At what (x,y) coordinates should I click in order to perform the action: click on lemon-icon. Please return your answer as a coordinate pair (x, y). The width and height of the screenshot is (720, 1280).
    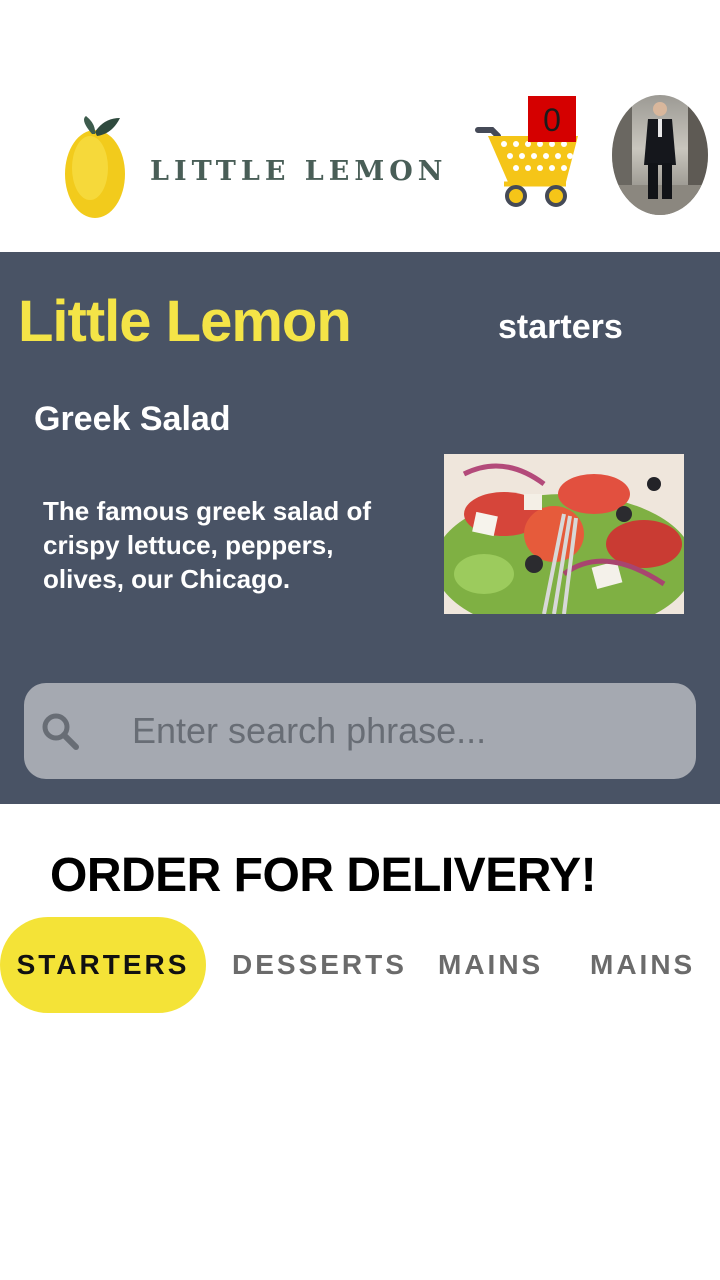
    Looking at the image, I should click on (95, 167).